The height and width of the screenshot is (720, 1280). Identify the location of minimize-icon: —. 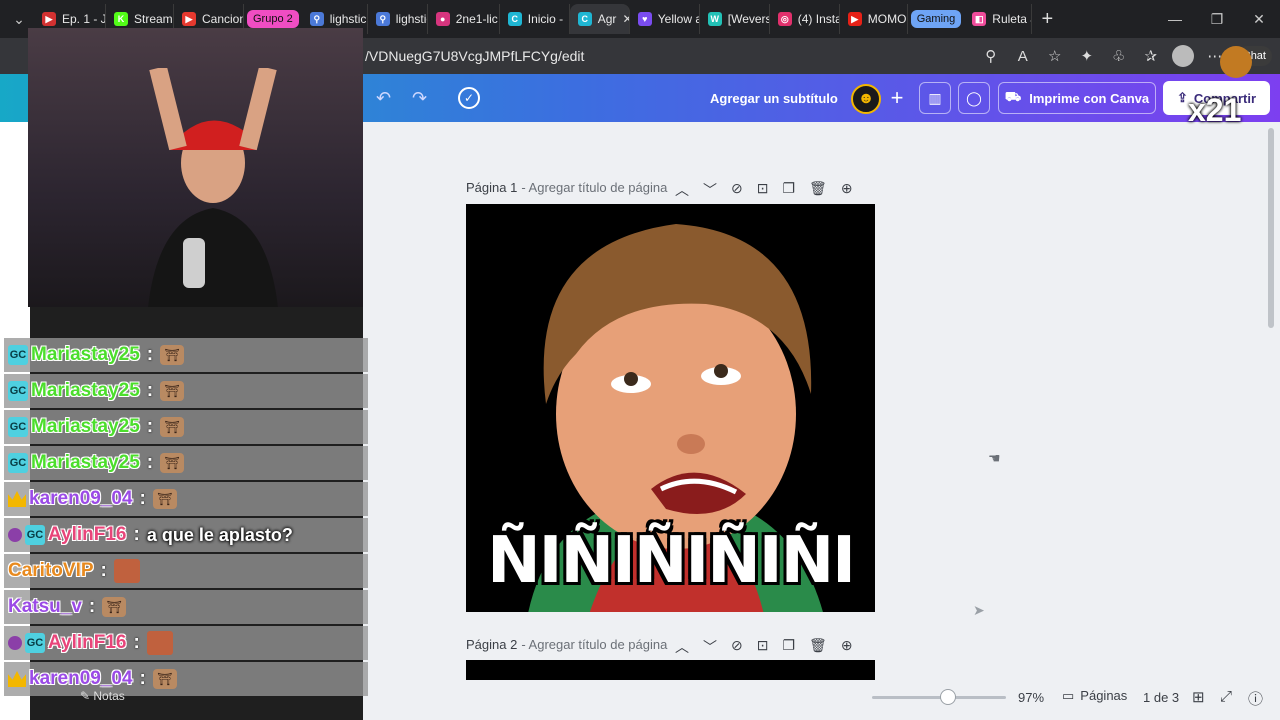
(1175, 19).